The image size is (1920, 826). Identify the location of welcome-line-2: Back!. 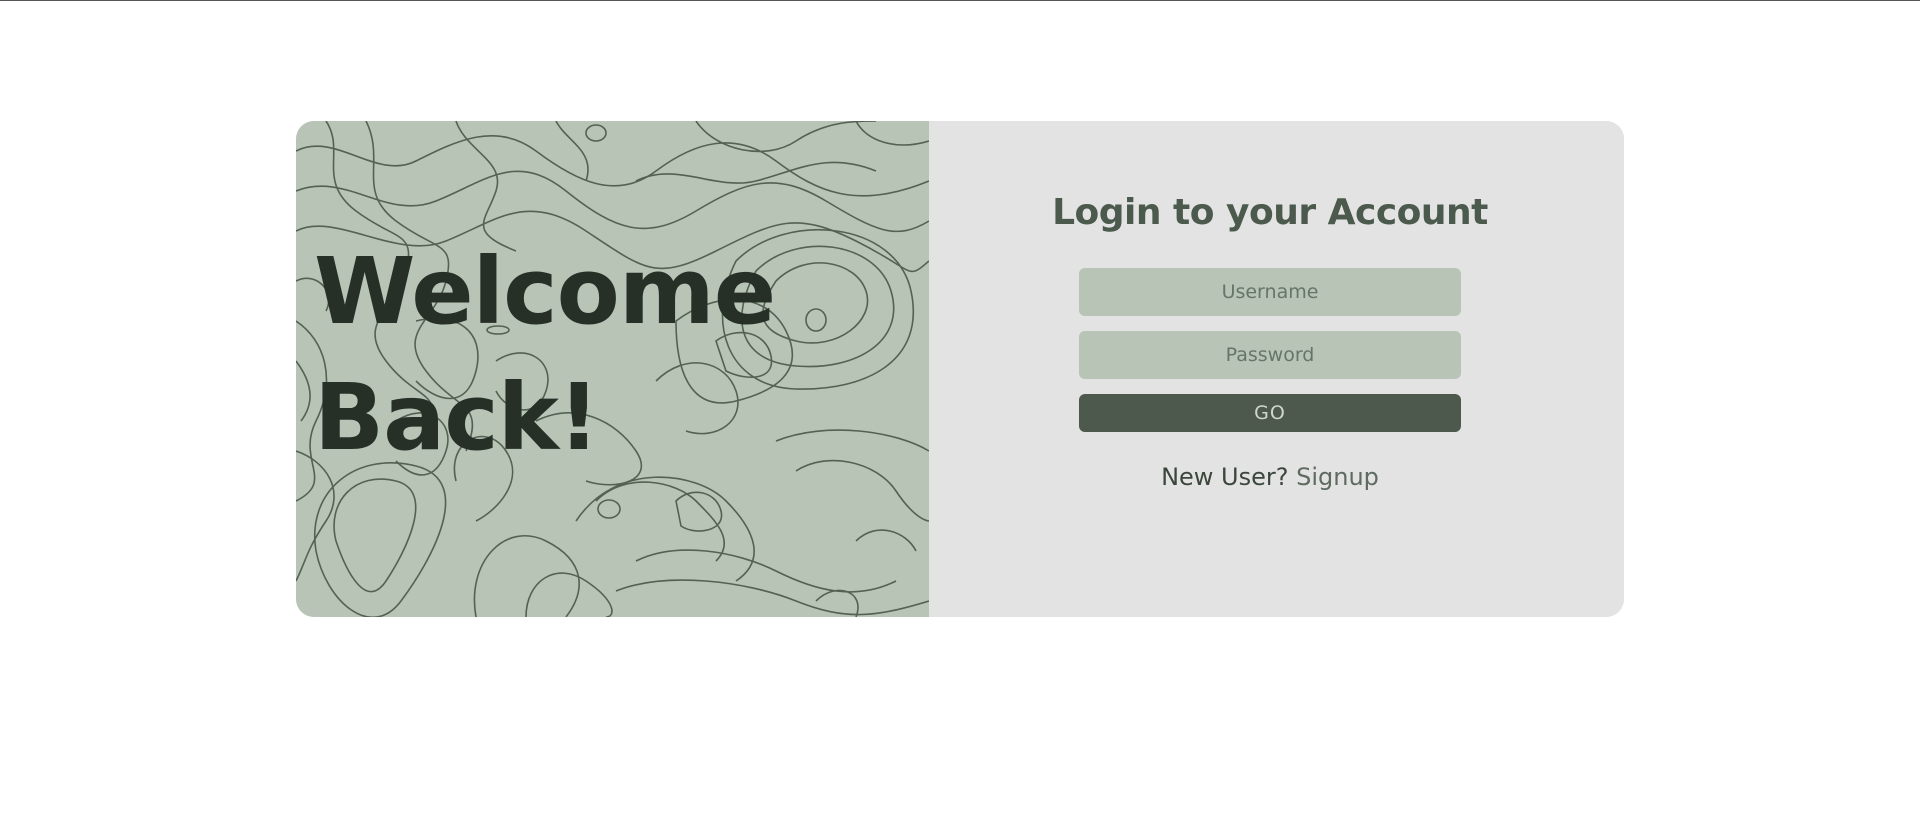
(457, 417).